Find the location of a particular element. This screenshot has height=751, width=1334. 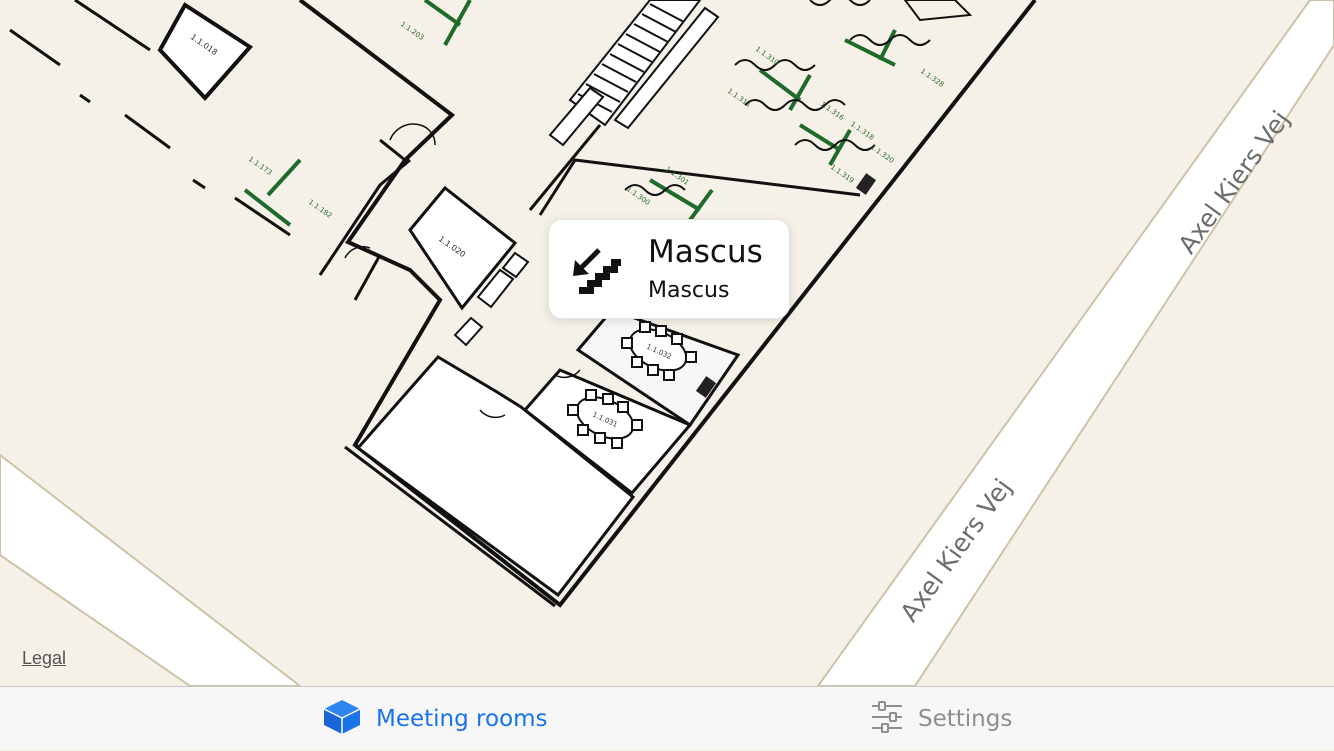

location-callout: Mascus Mascus is located at coordinates (669, 269).